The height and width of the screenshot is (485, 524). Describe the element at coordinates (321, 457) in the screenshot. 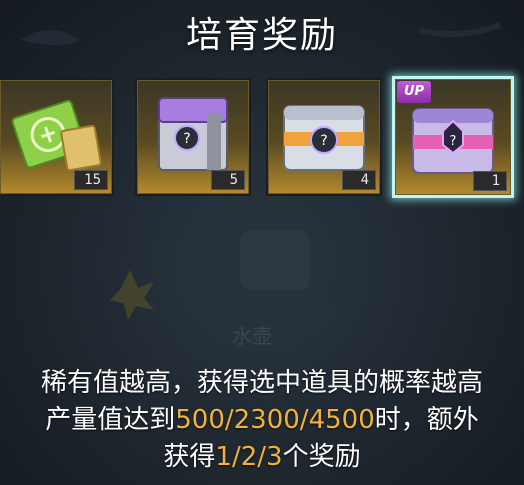

I see `line3-suffix: 个奖励` at that location.